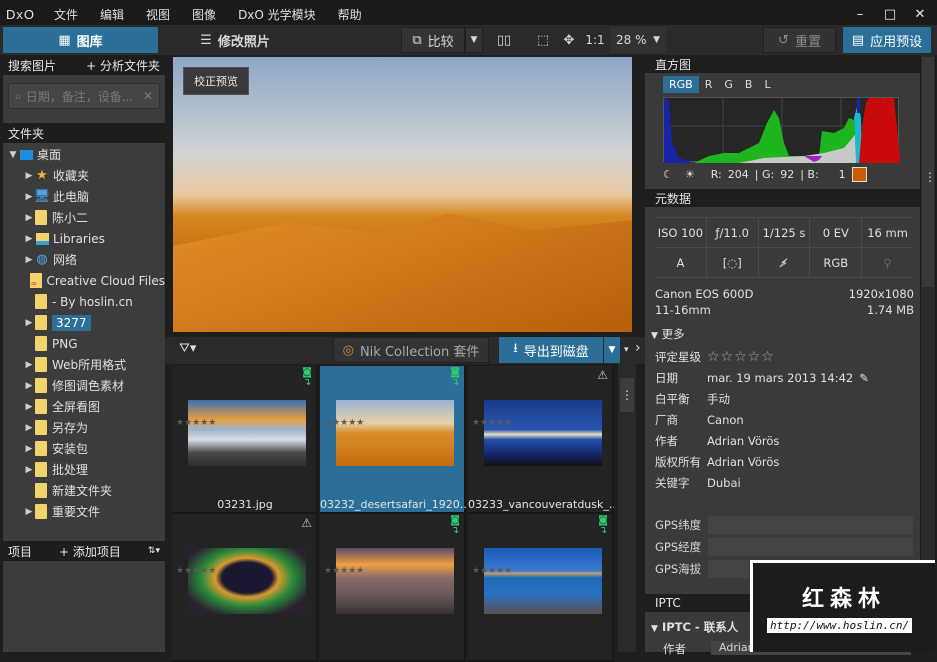 This screenshot has width=937, height=662. What do you see at coordinates (627, 395) in the screenshot?
I see `scroll-thumb: ⋮` at bounding box center [627, 395].